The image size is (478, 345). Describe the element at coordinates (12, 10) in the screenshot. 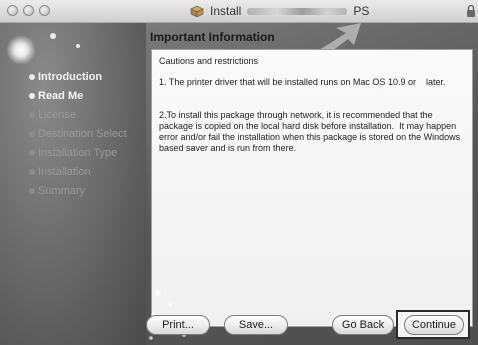

I see `close-window-button` at that location.